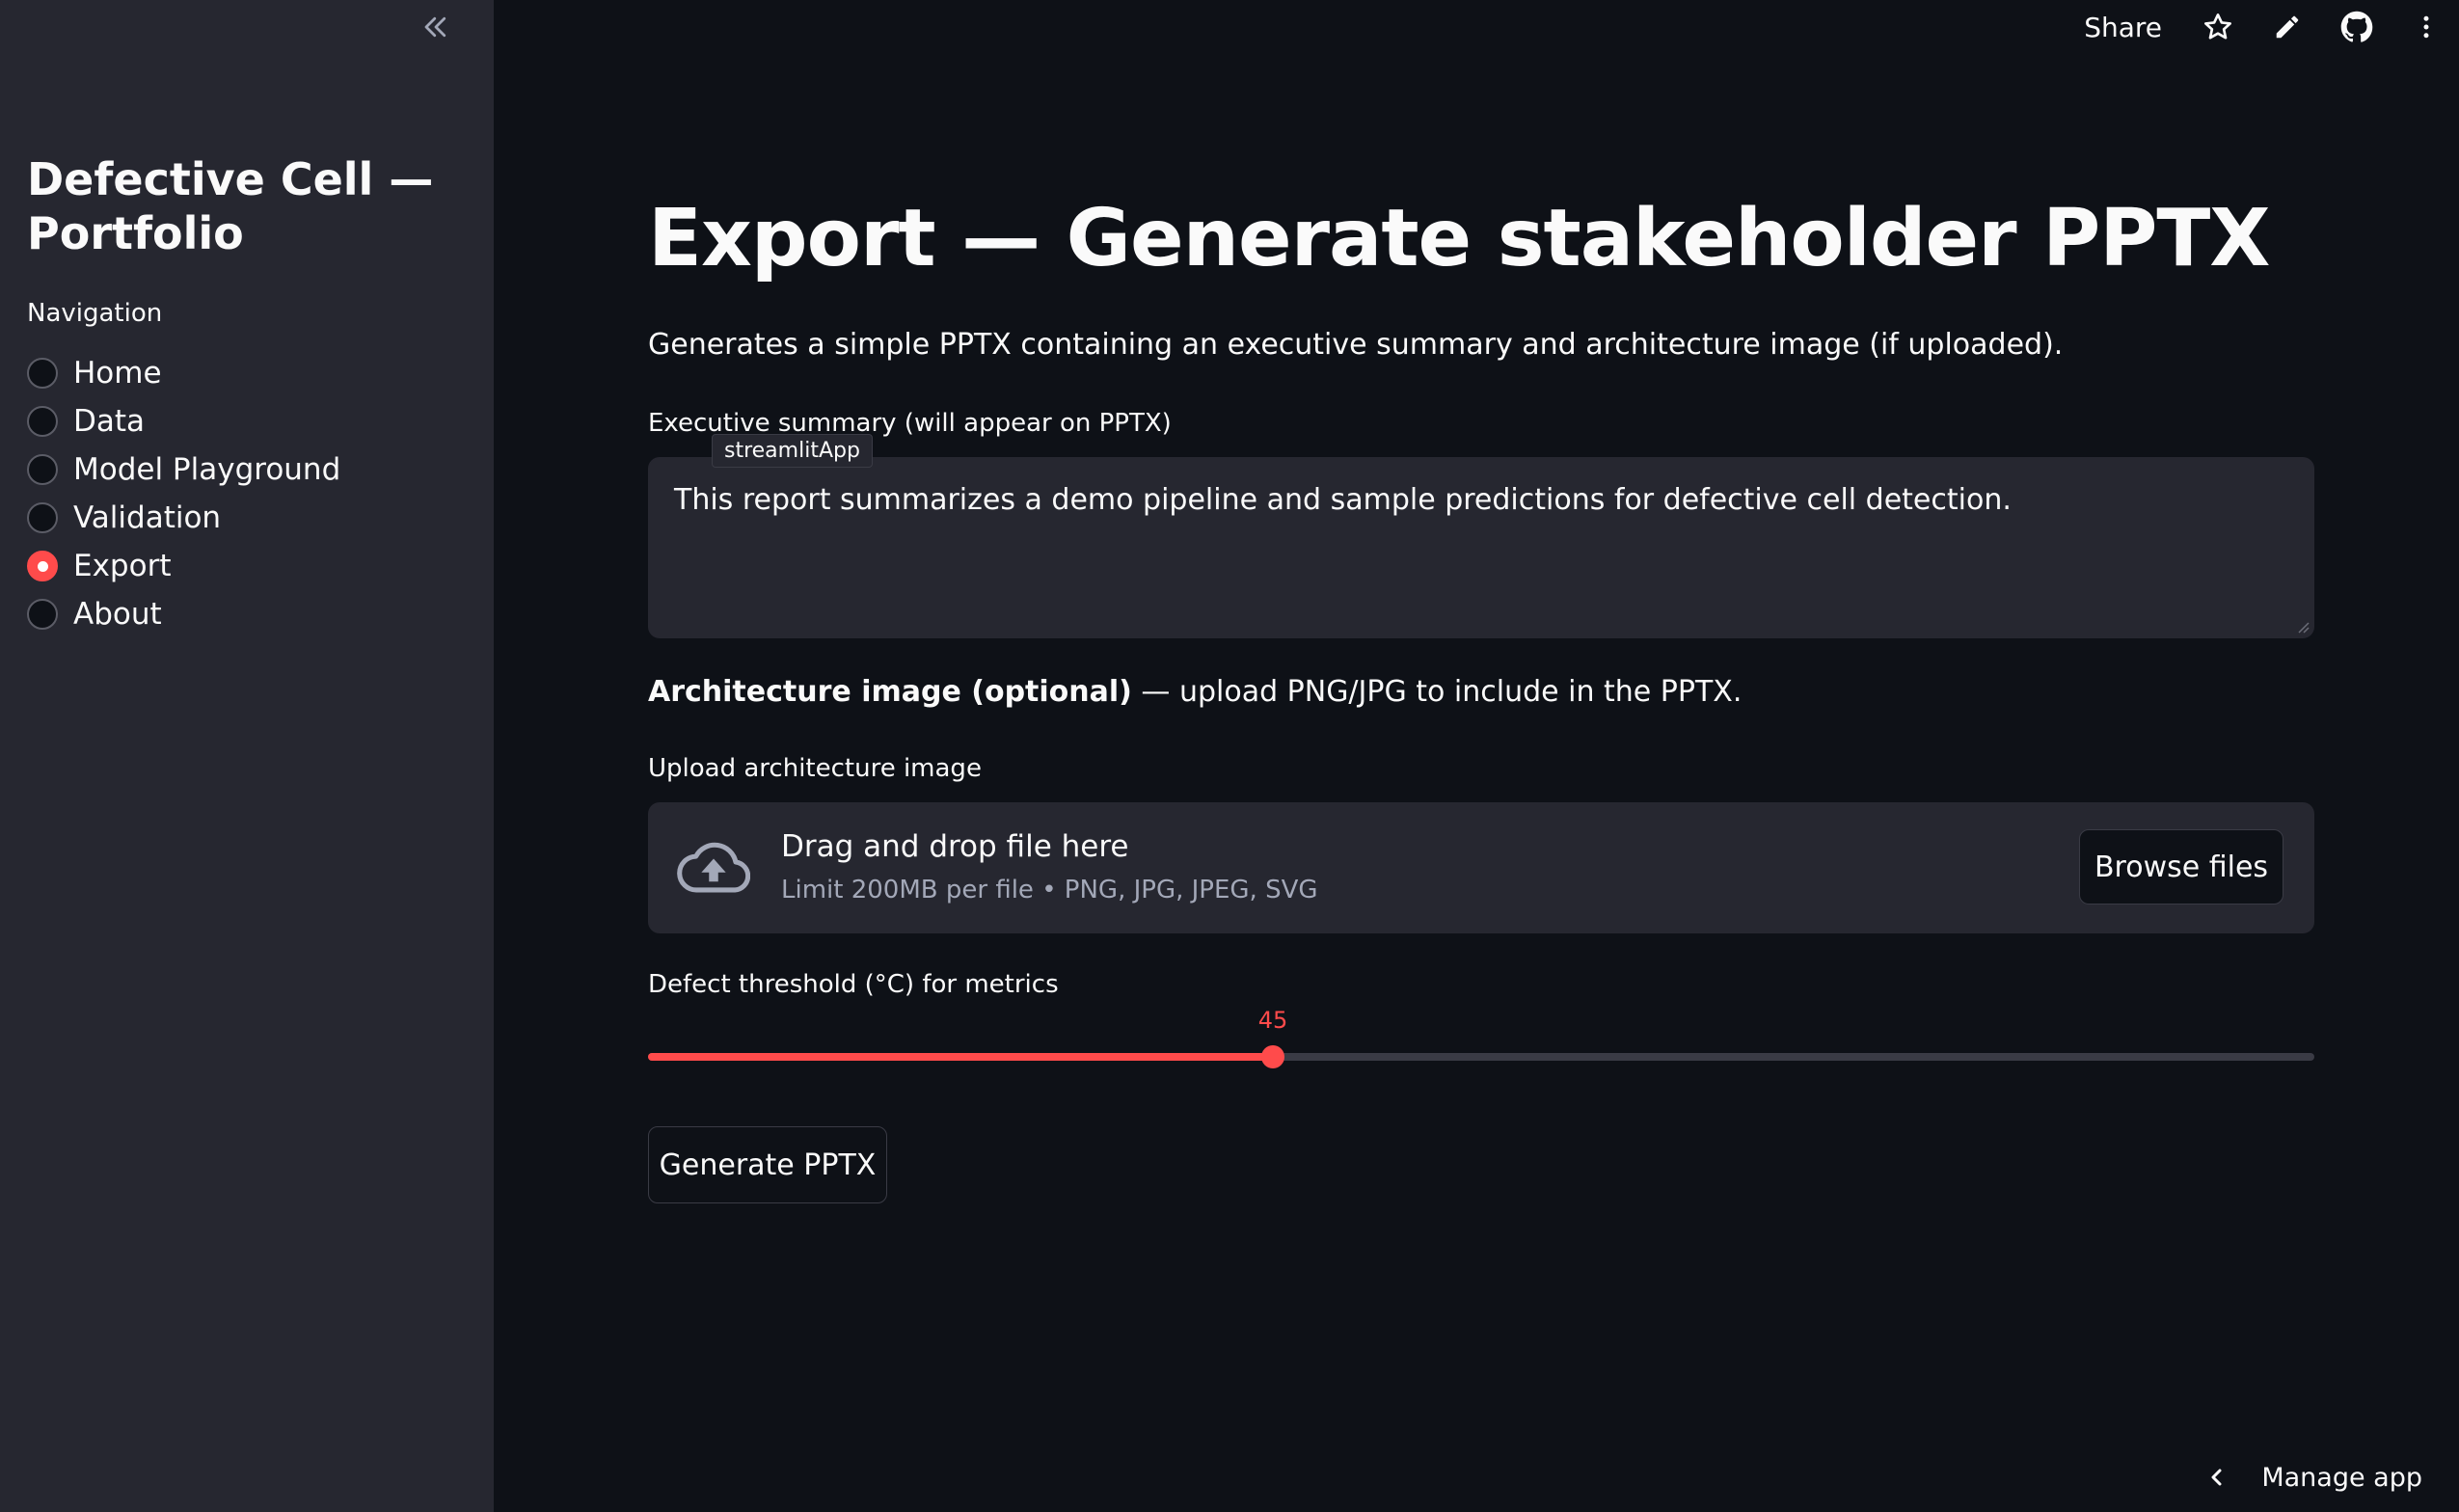  I want to click on browse-files-button: Browse files, so click(2181, 866).